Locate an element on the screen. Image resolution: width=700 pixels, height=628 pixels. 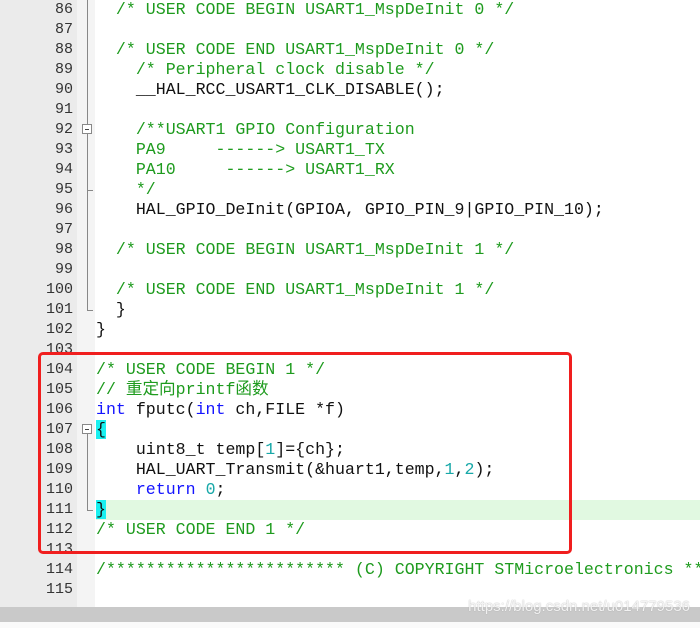
comment-token: /* USER CODE END USART1_MspDeInit 0 */ is located at coordinates (305, 49).